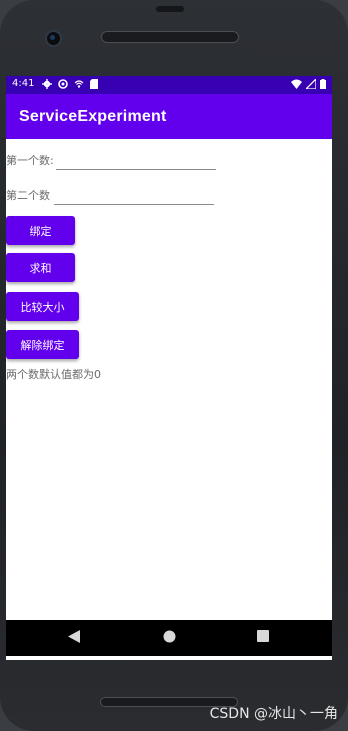  Describe the element at coordinates (63, 84) in the screenshot. I see `sync-icon` at that location.